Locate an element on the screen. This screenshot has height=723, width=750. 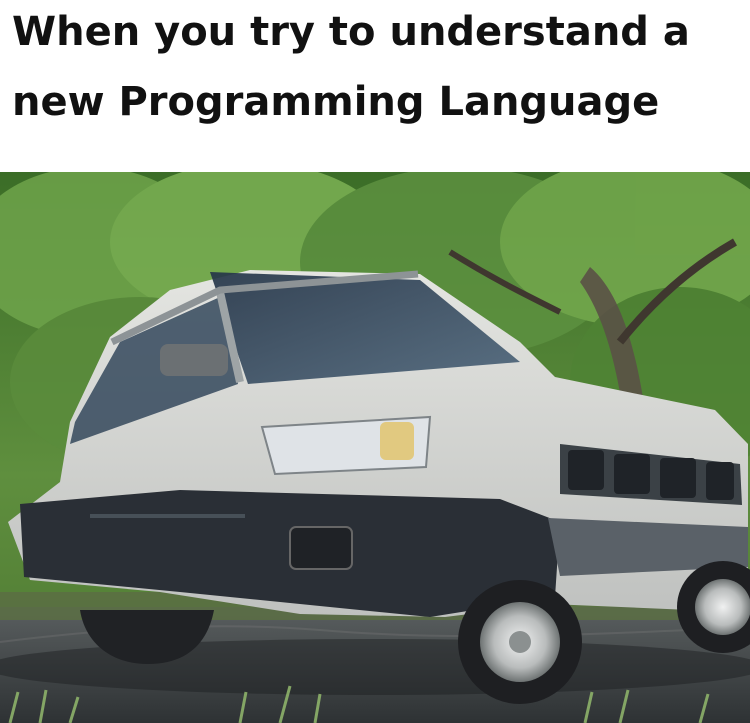
caption-line-1: When you try to understand a is located at coordinates (351, 32).